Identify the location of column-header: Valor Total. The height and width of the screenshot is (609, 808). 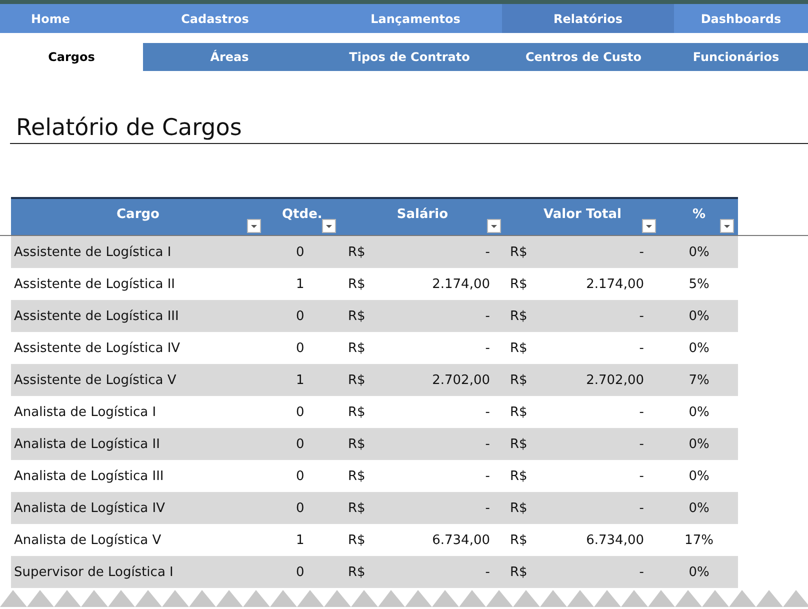
(583, 214).